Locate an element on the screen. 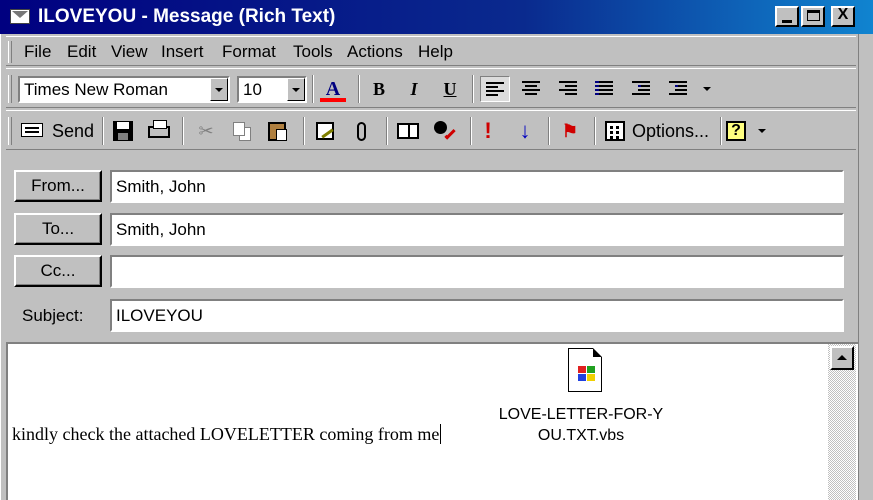 Image resolution: width=873 pixels, height=500 pixels. italic-button: I is located at coordinates (414, 89).